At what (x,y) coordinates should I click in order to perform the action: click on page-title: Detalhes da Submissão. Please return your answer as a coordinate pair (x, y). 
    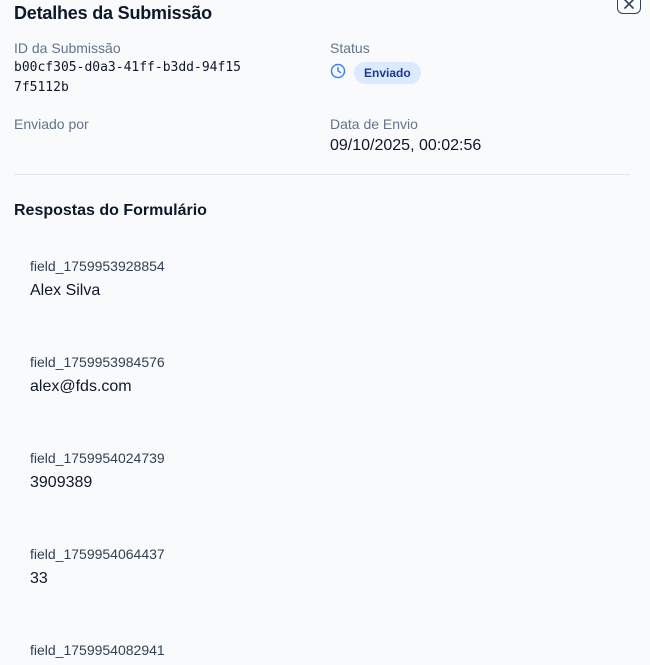
    Looking at the image, I should click on (113, 13).